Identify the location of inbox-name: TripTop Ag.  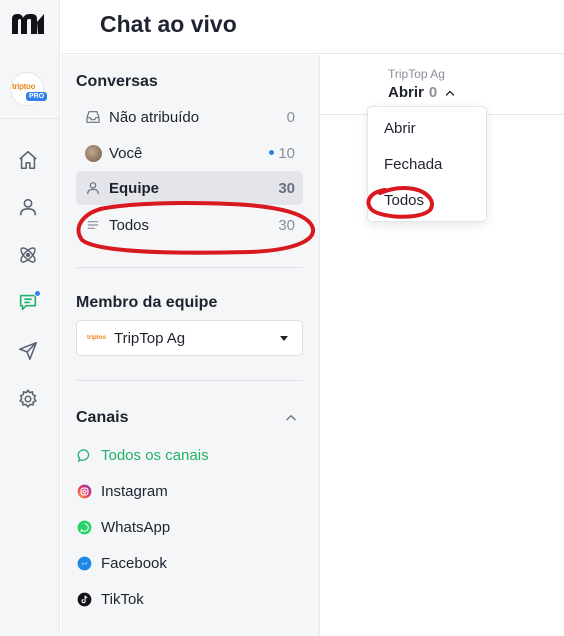
(416, 74).